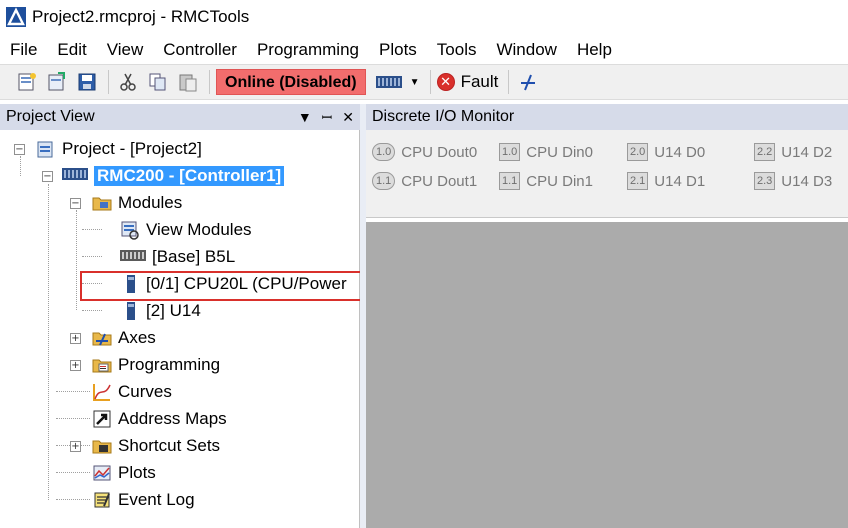  Describe the element at coordinates (128, 82) in the screenshot. I see `cut-icon` at that location.